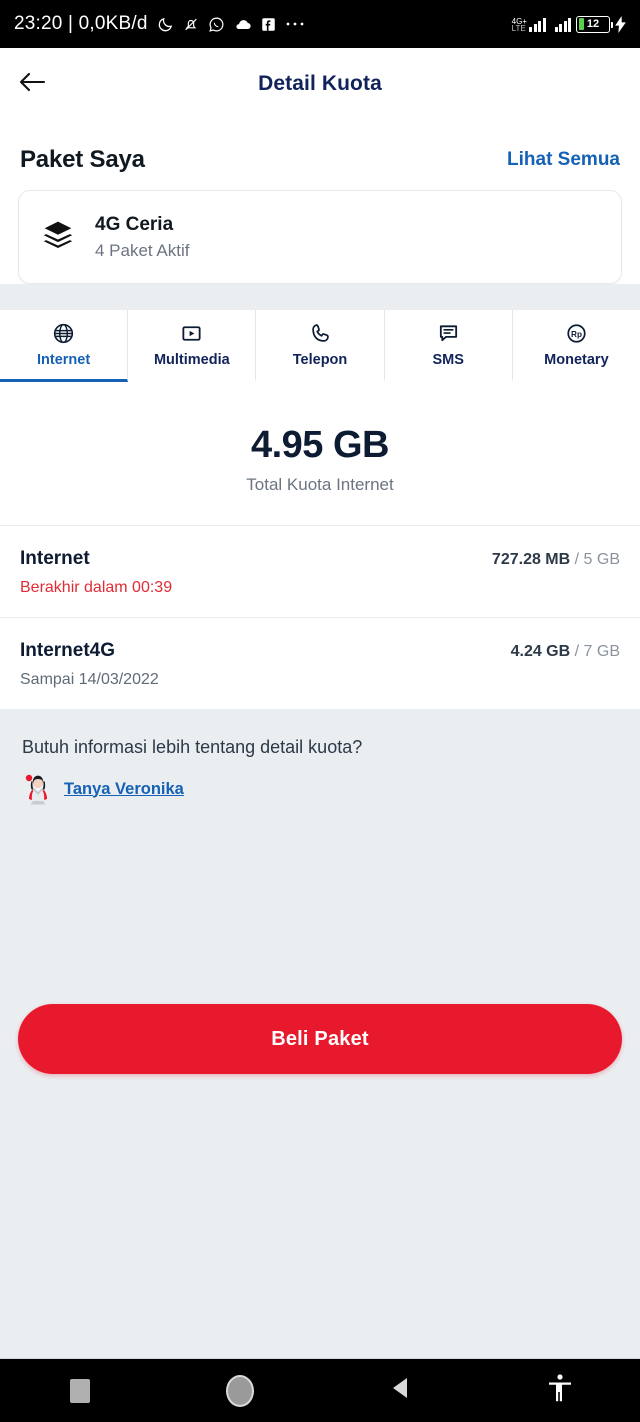 The image size is (640, 1422). I want to click on page-title: Detail Kuota, so click(320, 83).